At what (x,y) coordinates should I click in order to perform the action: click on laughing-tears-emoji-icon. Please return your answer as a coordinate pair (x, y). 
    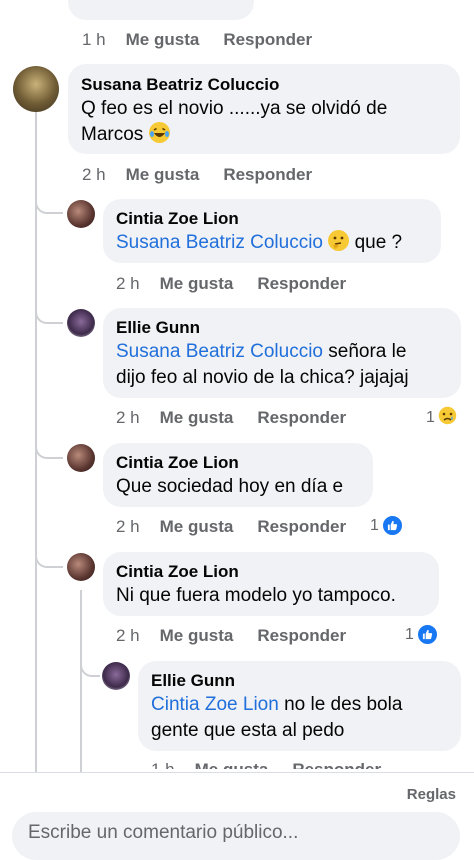
    Looking at the image, I should click on (159, 132).